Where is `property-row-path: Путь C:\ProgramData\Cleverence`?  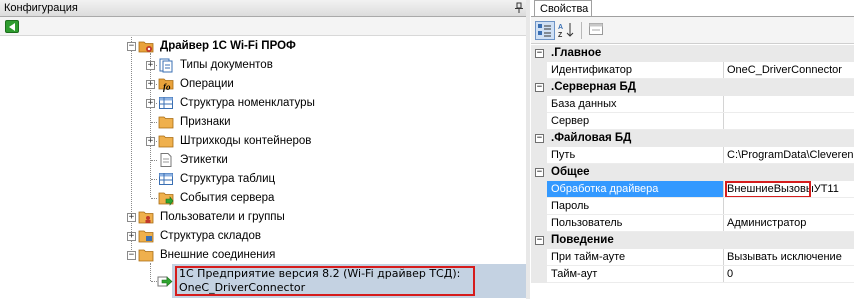 property-row-path: Путь C:\ProgramData\Cleverence is located at coordinates (692, 155).